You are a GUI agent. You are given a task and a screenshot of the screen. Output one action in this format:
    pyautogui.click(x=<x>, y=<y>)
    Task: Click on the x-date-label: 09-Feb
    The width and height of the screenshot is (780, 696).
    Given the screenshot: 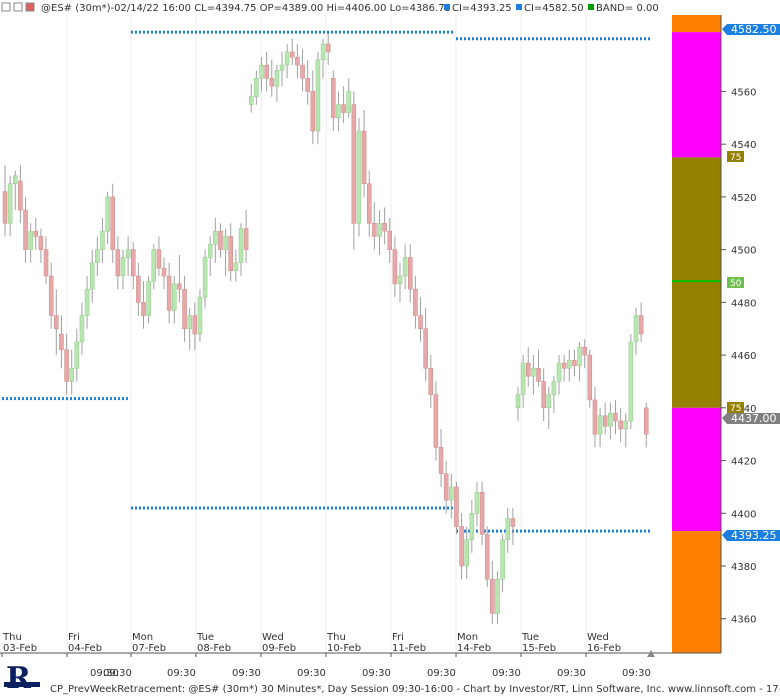 What is the action you would take?
    pyautogui.click(x=279, y=648)
    